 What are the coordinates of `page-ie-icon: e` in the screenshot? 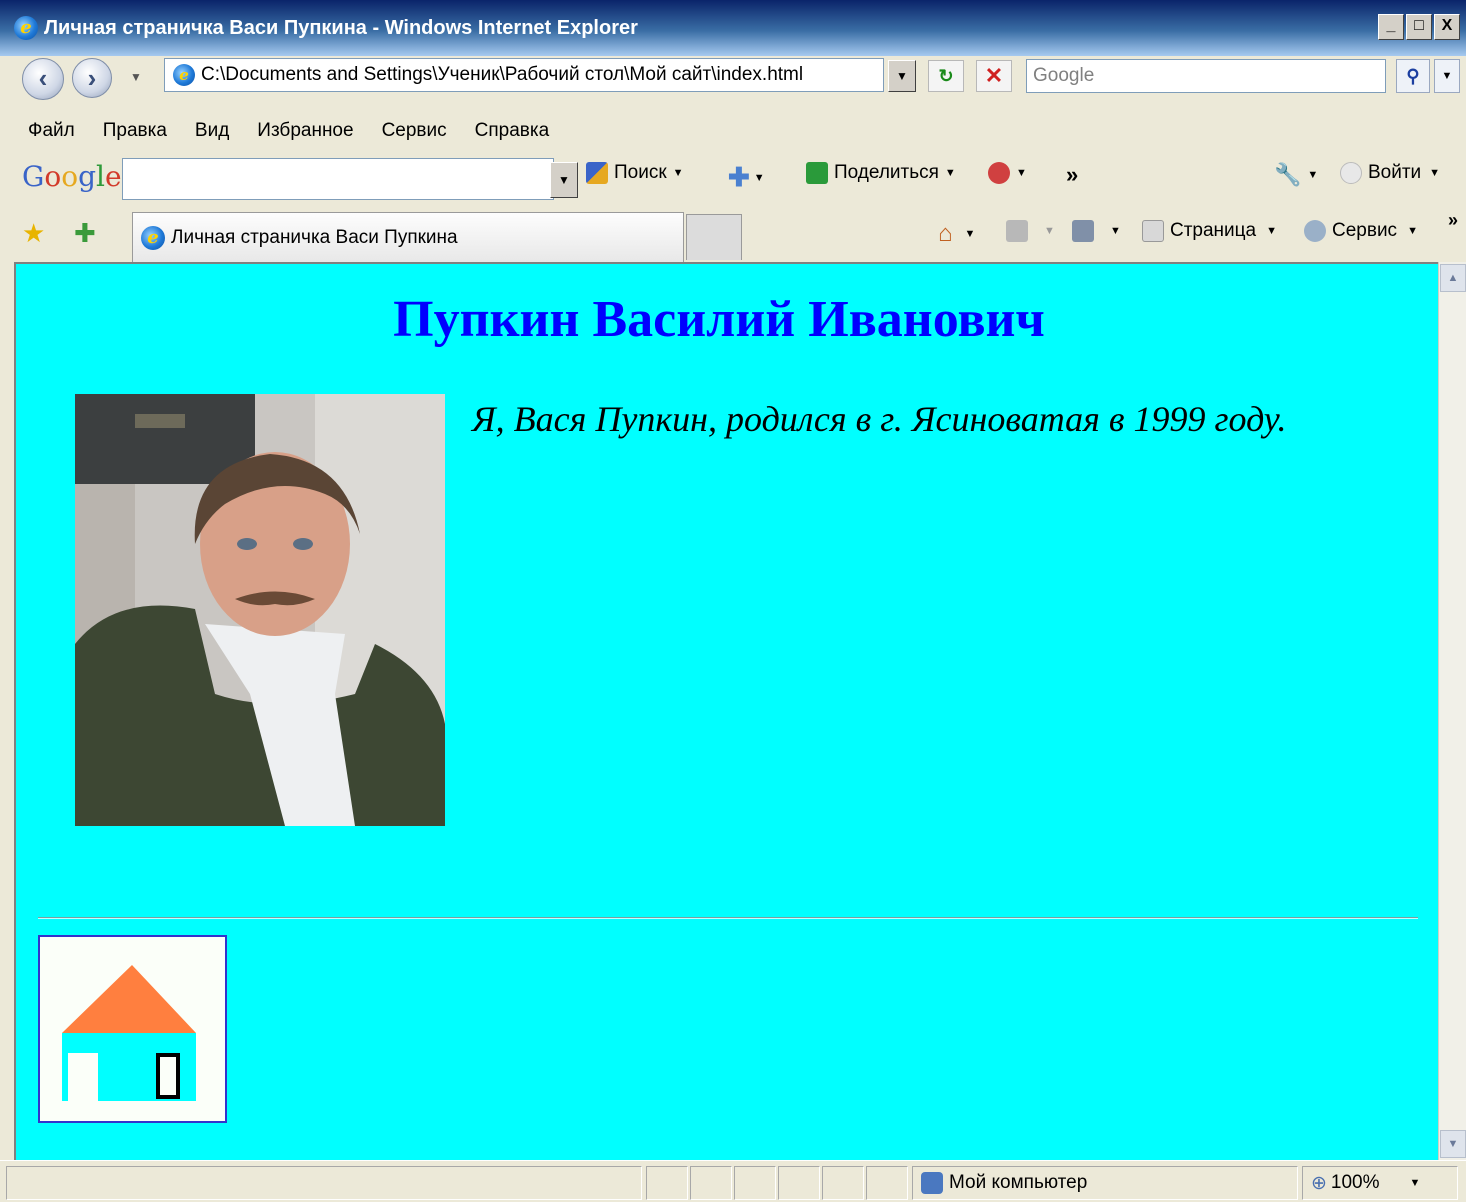 It's located at (184, 75).